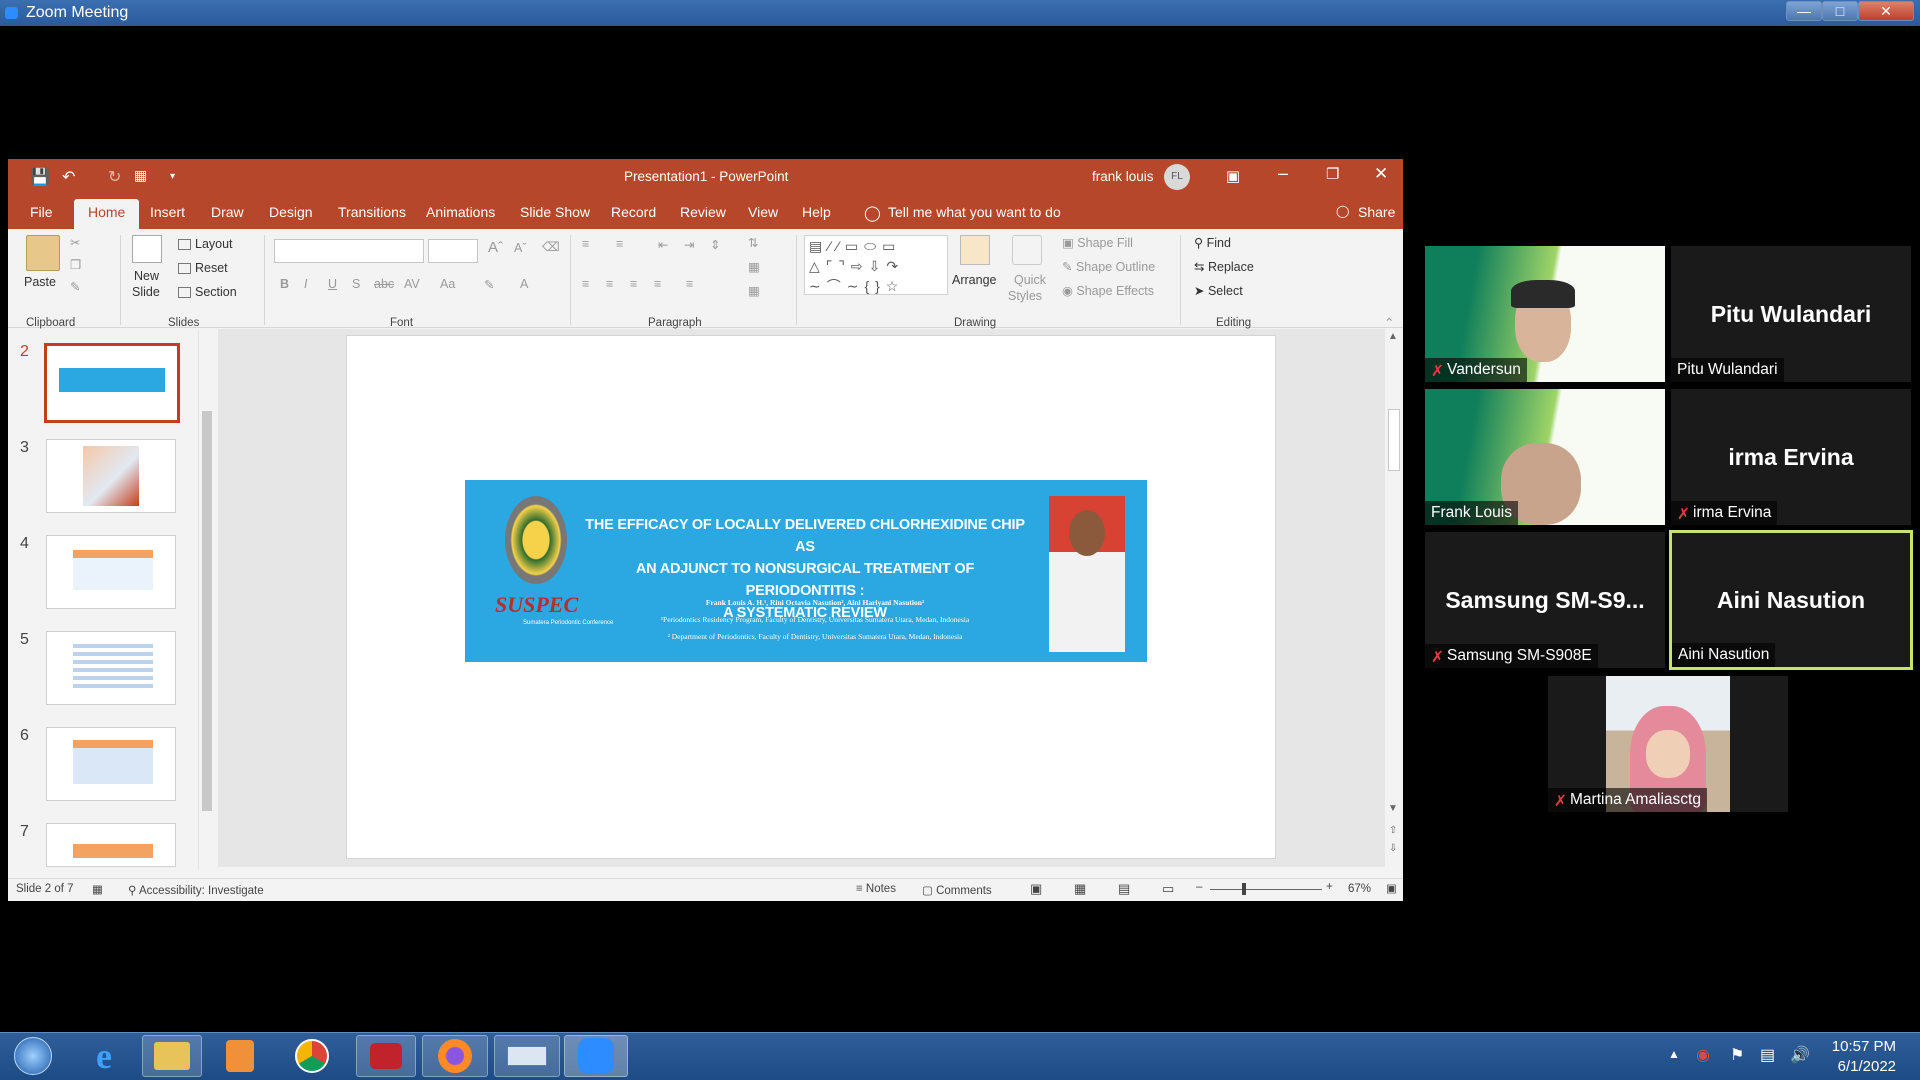  What do you see at coordinates (520, 248) in the screenshot?
I see `decrease-font-icon: Aˇ` at bounding box center [520, 248].